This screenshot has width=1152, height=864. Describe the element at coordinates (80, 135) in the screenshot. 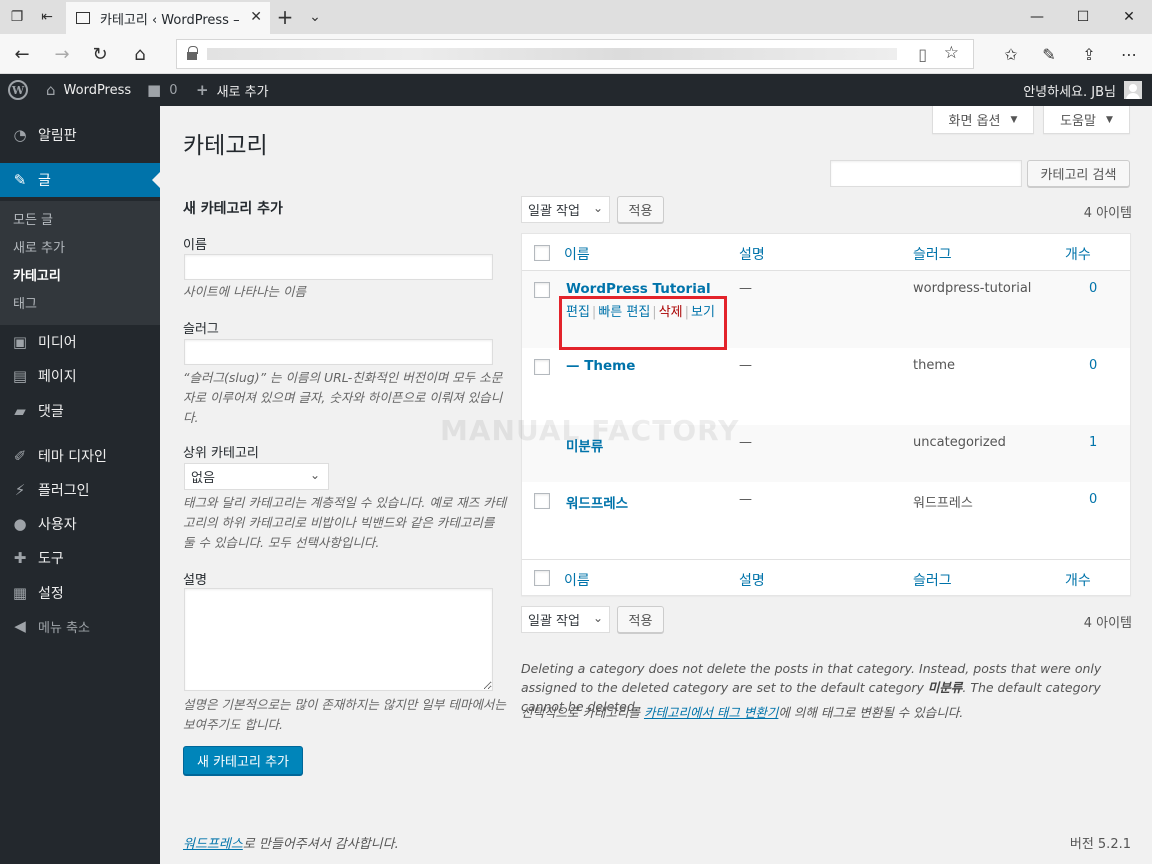

I see `sidebar-item-dashboard: ◔ 알림판` at that location.